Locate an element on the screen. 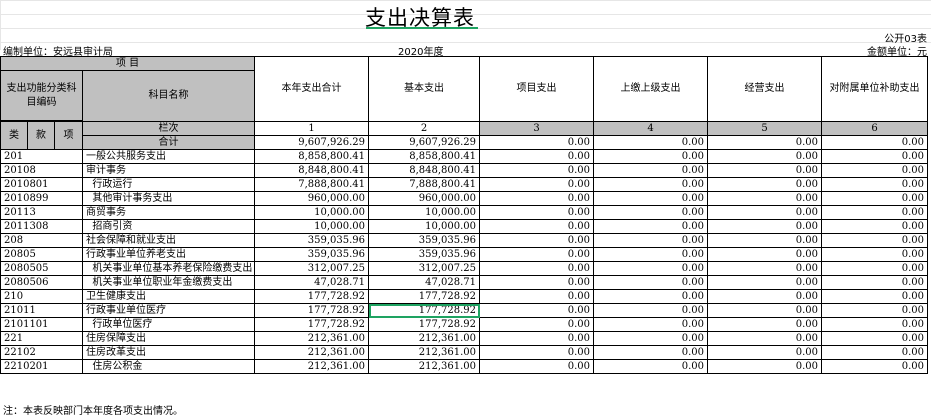  total-value-2: 9,607,926.29 is located at coordinates (424, 142).